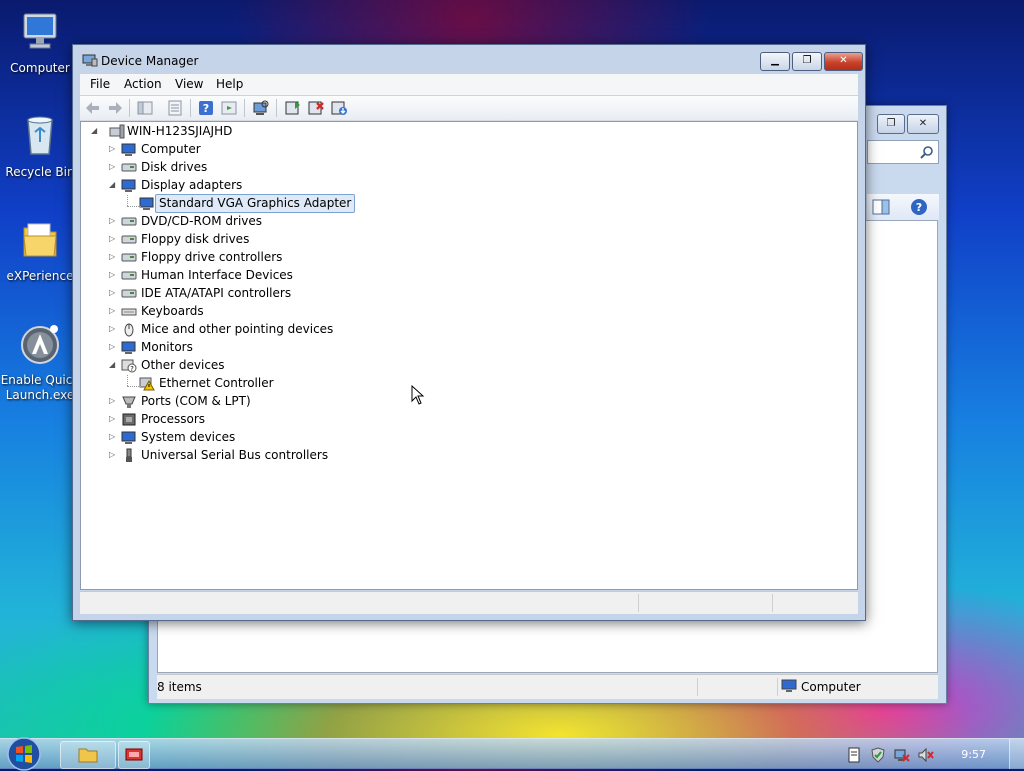 The height and width of the screenshot is (771, 1024). Describe the element at coordinates (212, 257) in the screenshot. I see `tree-item-label: Floppy drive controllers` at that location.